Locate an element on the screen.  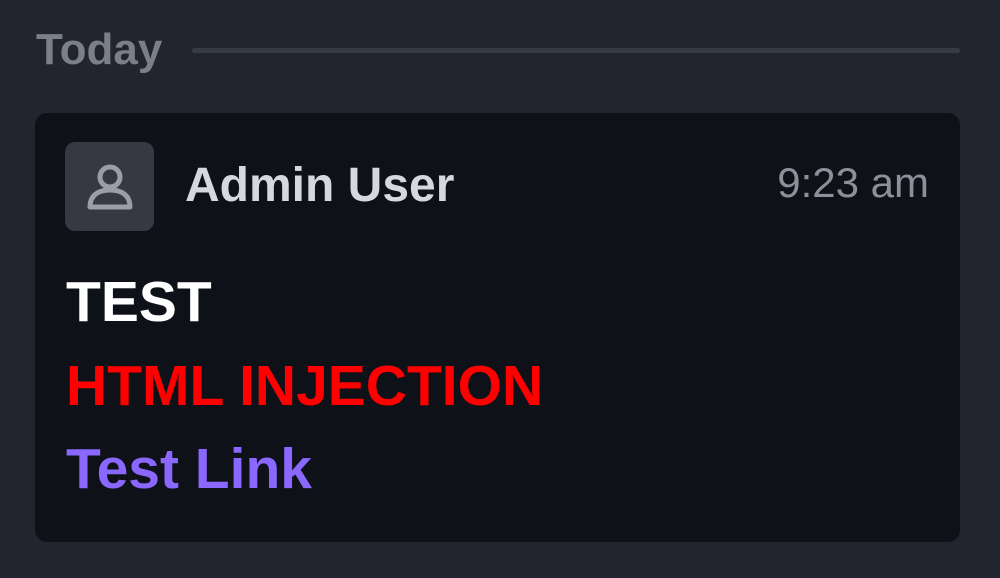
message-text-line: TEST is located at coordinates (139, 302).